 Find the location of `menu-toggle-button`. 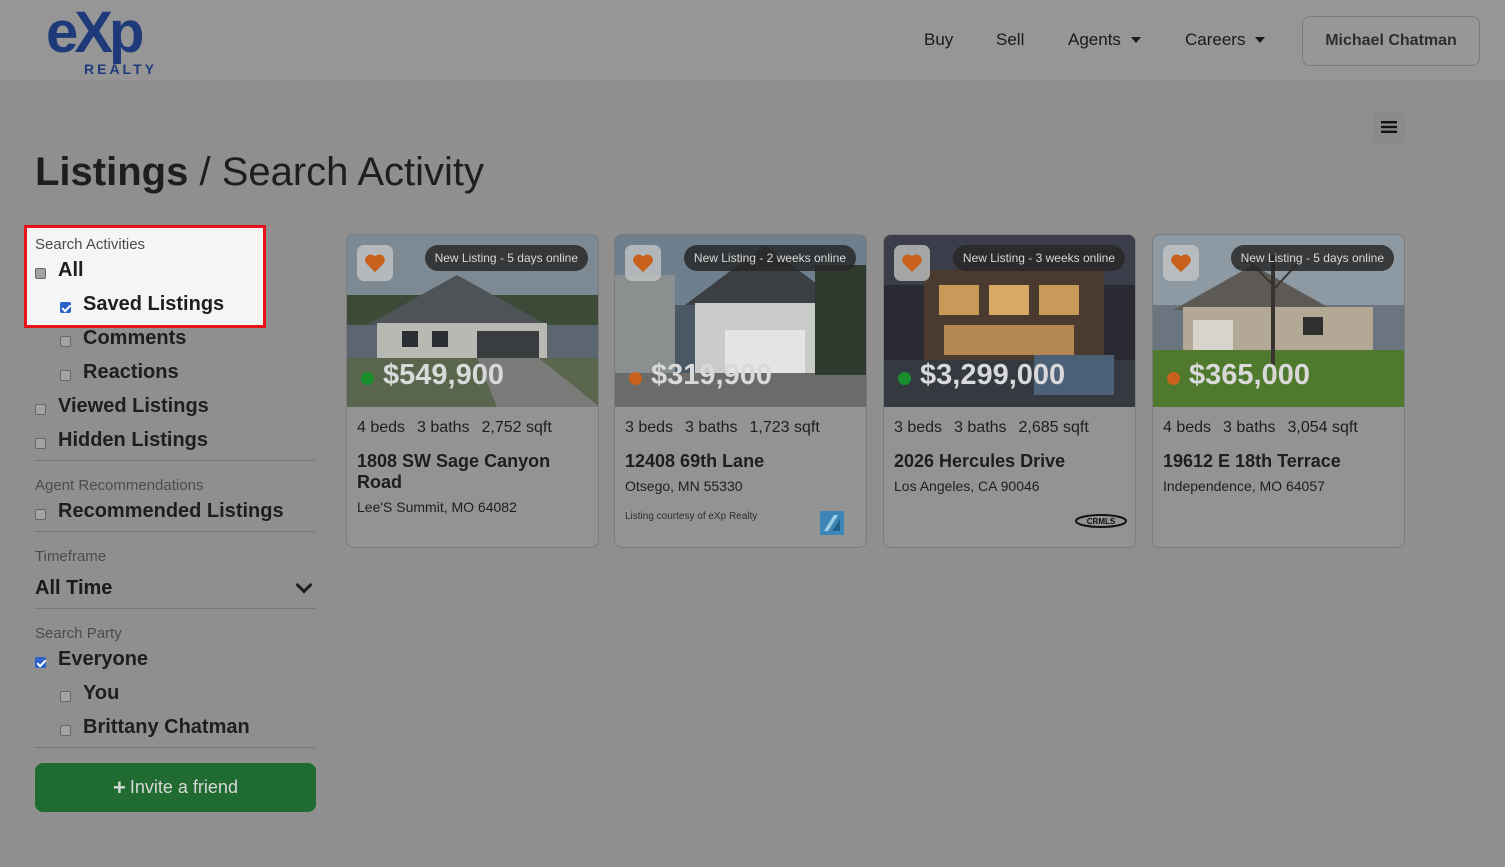

menu-toggle-button is located at coordinates (1389, 127).